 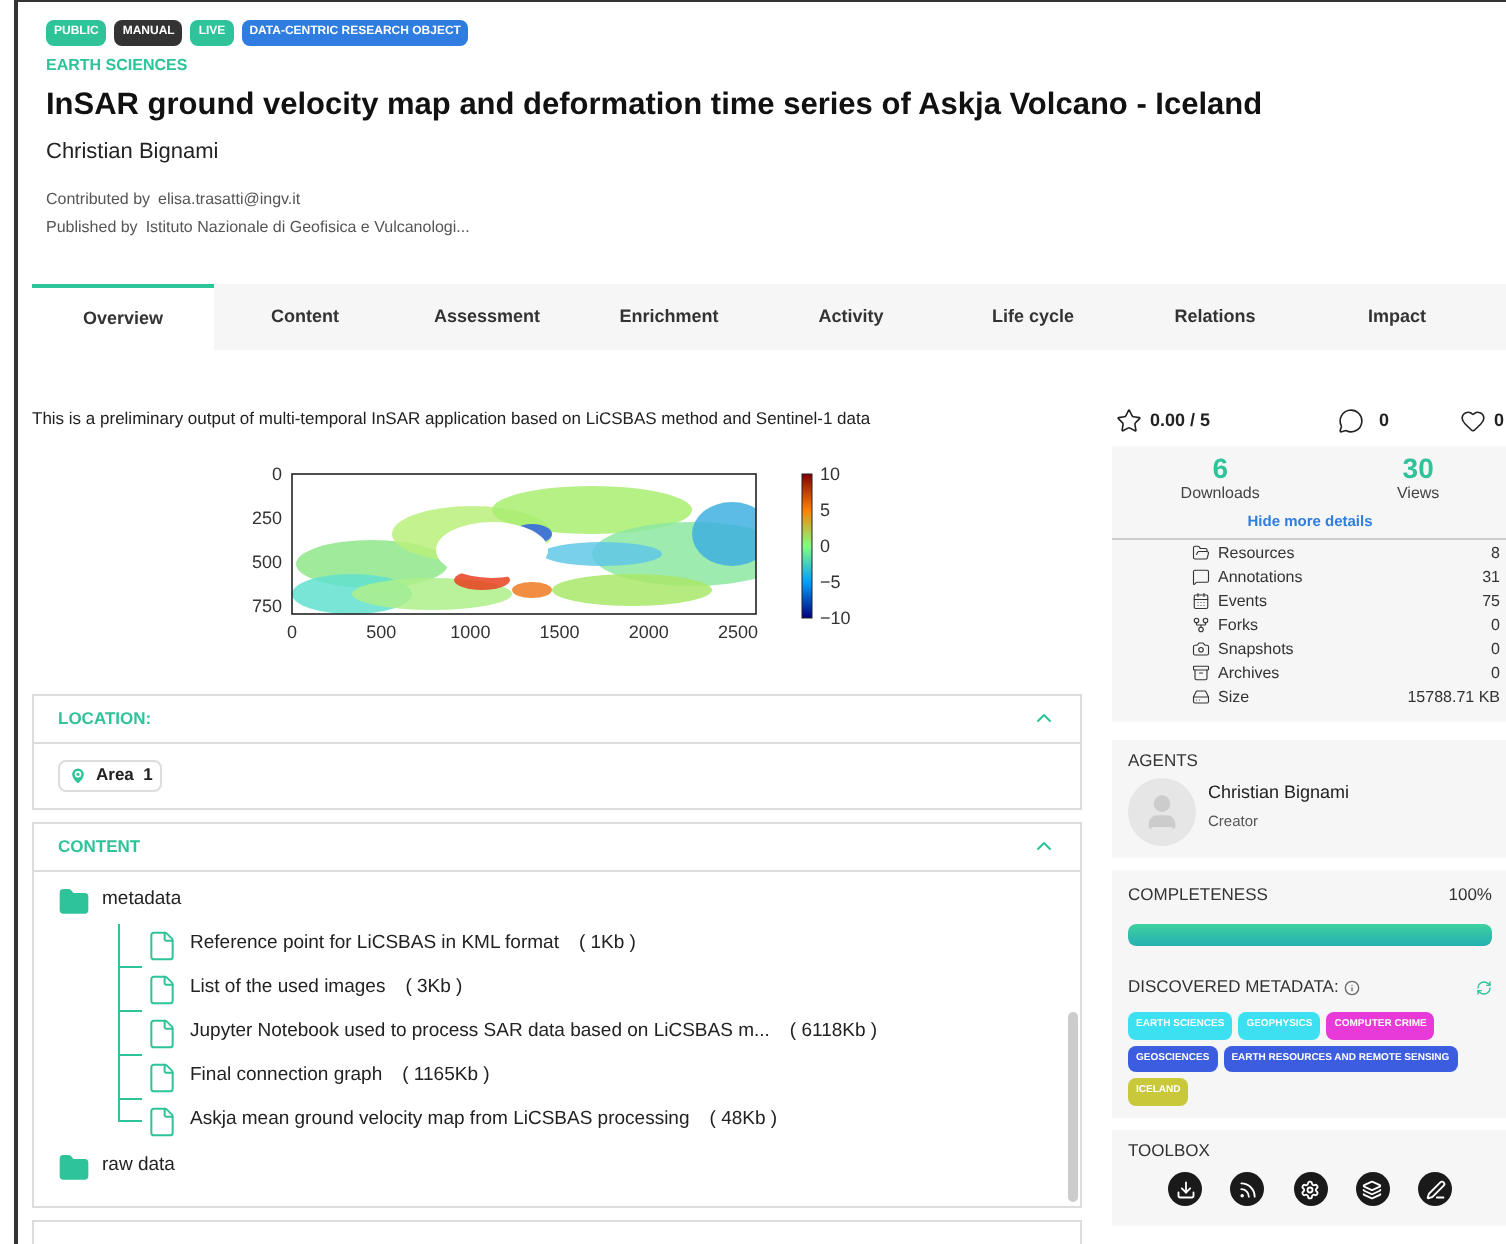 What do you see at coordinates (669, 316) in the screenshot?
I see `tab: Enrichment` at bounding box center [669, 316].